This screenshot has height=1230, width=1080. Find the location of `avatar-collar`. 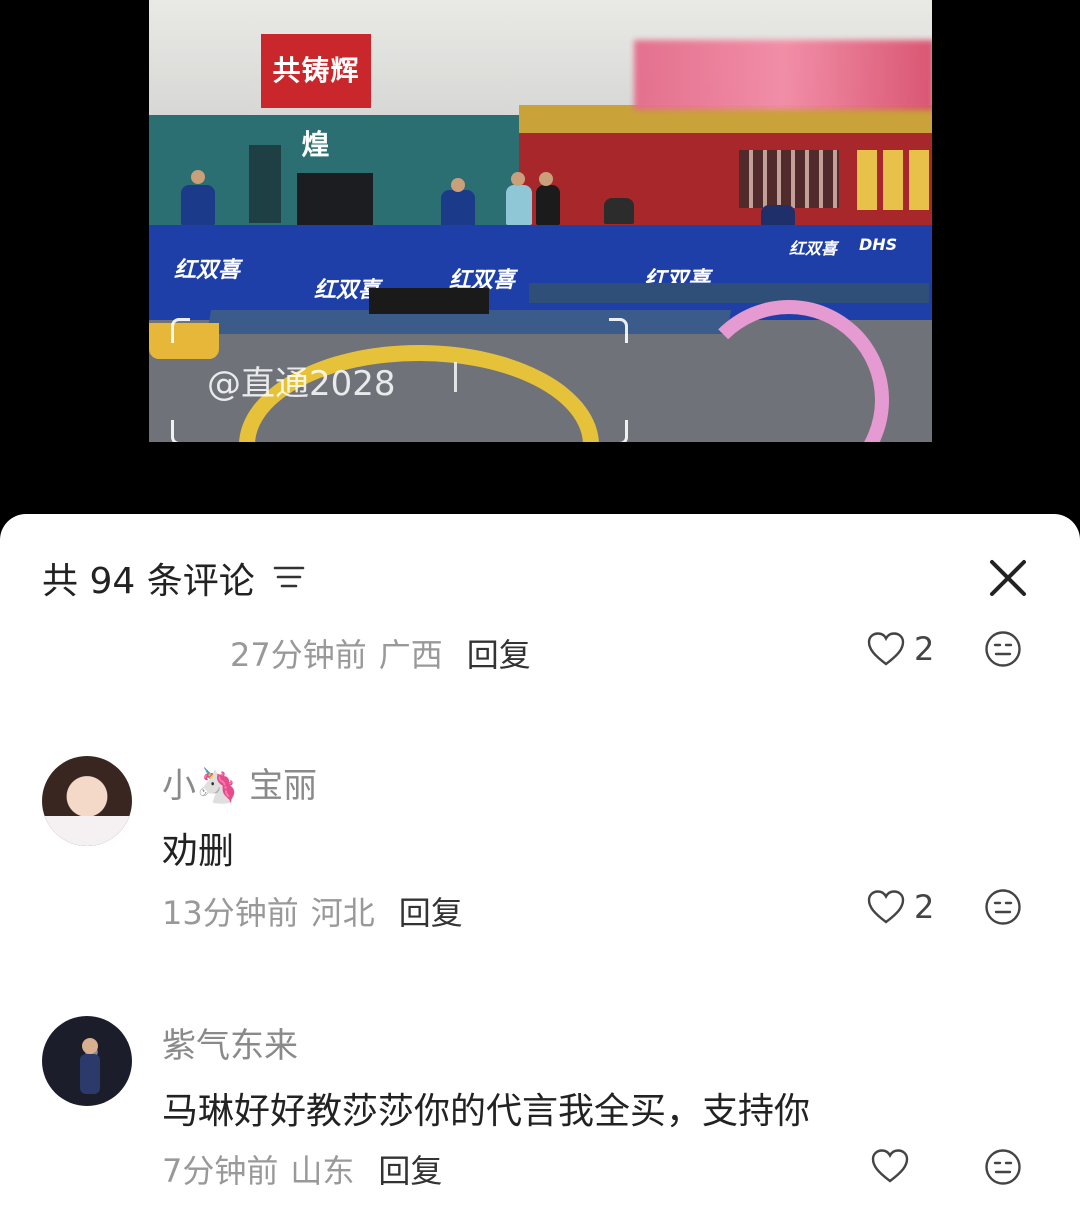

avatar-collar is located at coordinates (87, 831).